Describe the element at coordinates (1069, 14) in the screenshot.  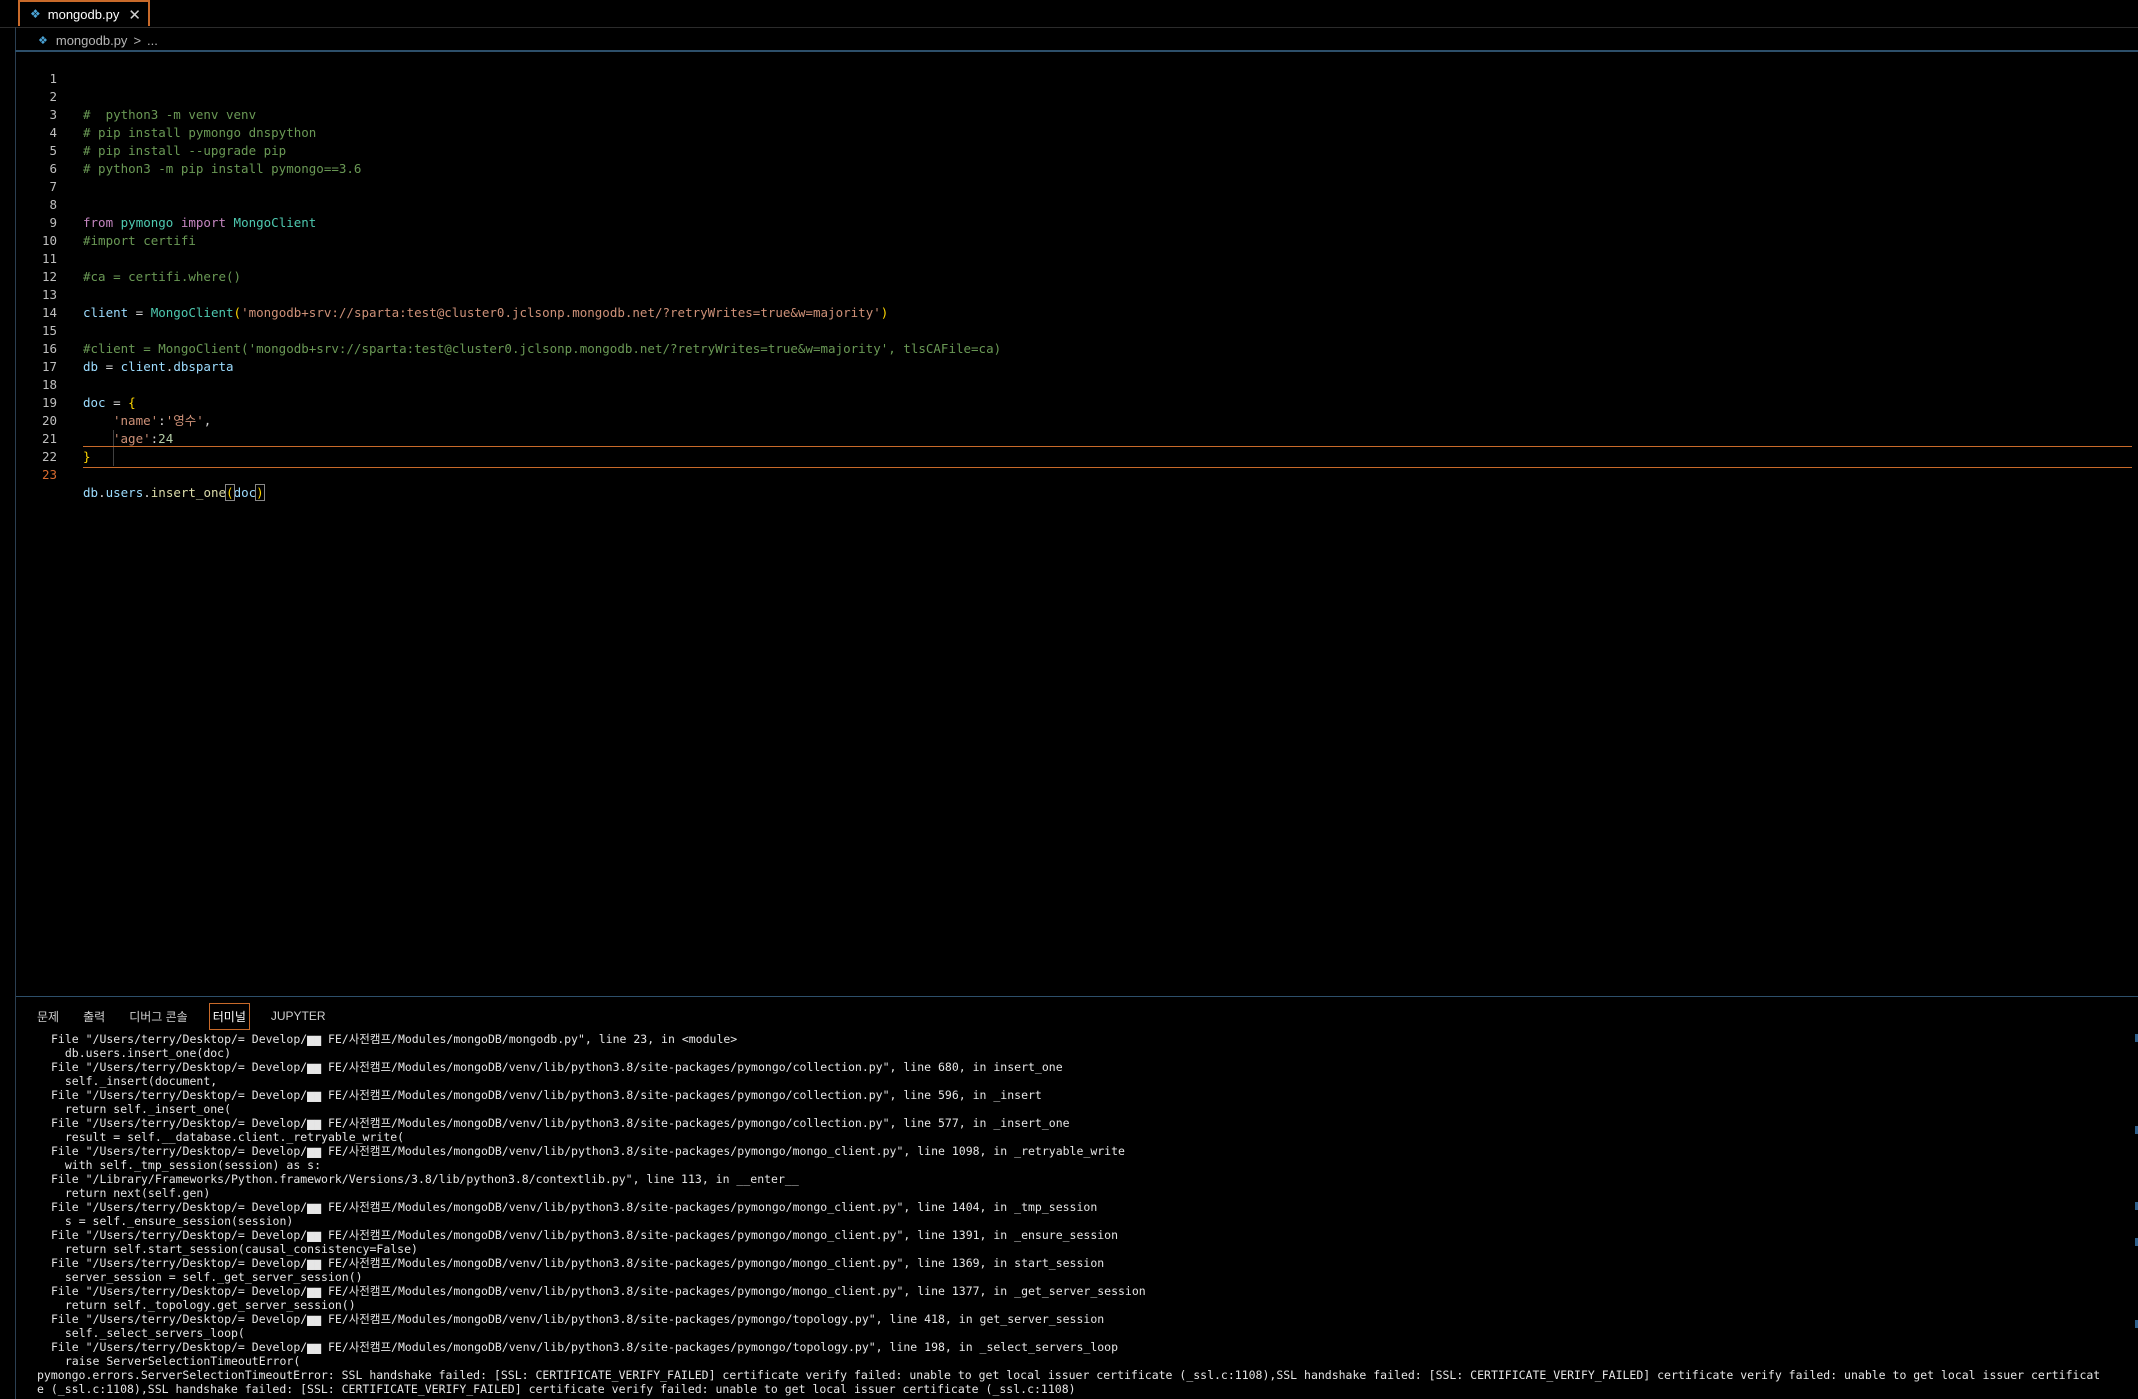
I see `editor-tab-bar: ❖ mongodb.py ✕` at that location.